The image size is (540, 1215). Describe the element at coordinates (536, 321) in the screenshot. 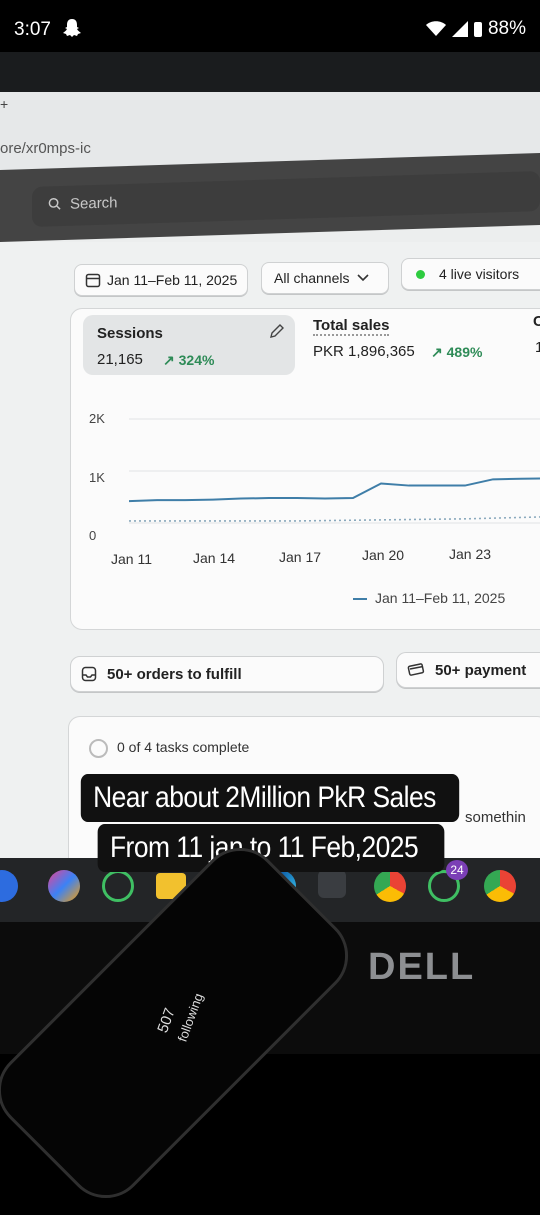

I see `third-metric-label: C` at that location.